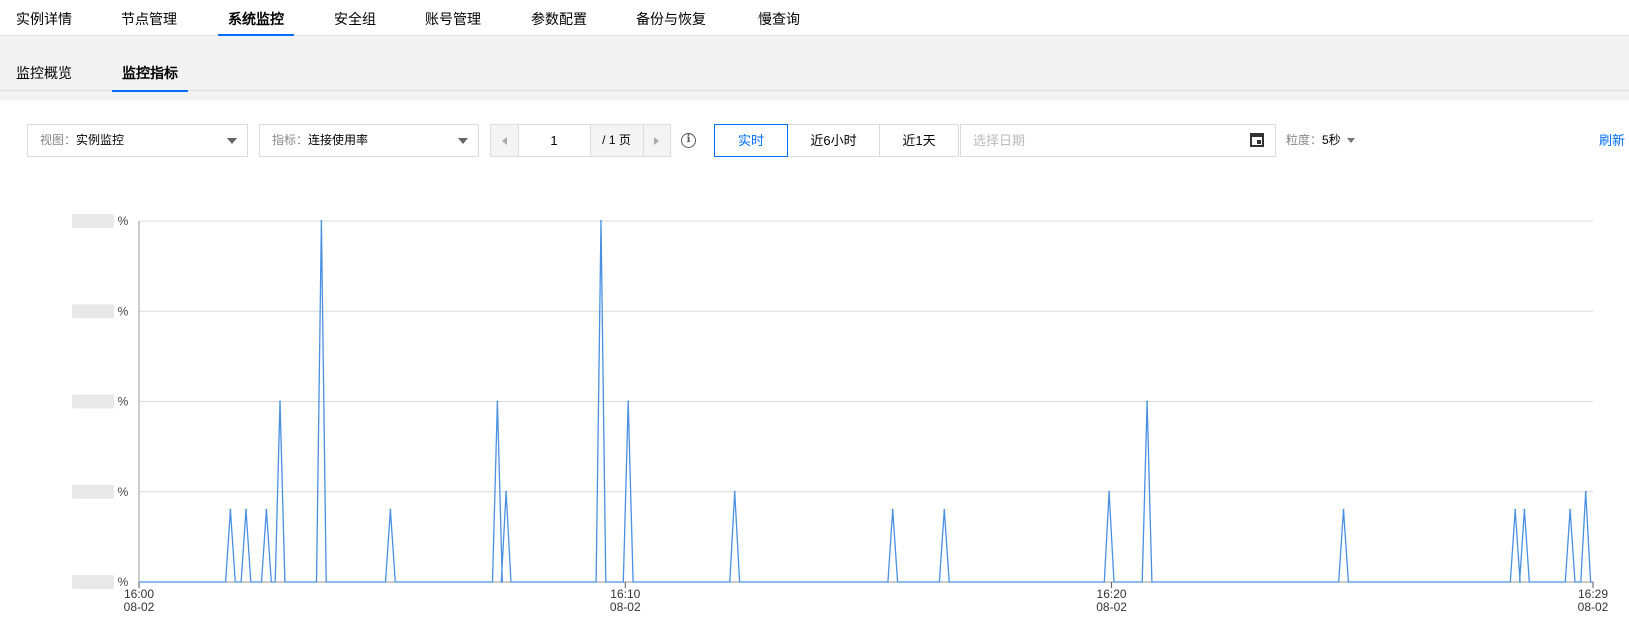 The height and width of the screenshot is (624, 1629). What do you see at coordinates (625, 594) in the screenshot?
I see `x-tick-label-time: 16:10` at bounding box center [625, 594].